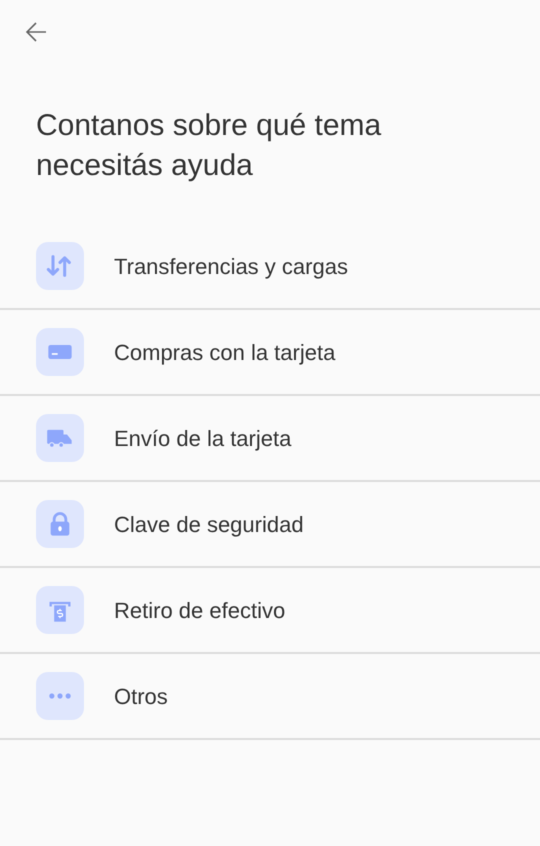  I want to click on back-arrow-icon, so click(36, 32).